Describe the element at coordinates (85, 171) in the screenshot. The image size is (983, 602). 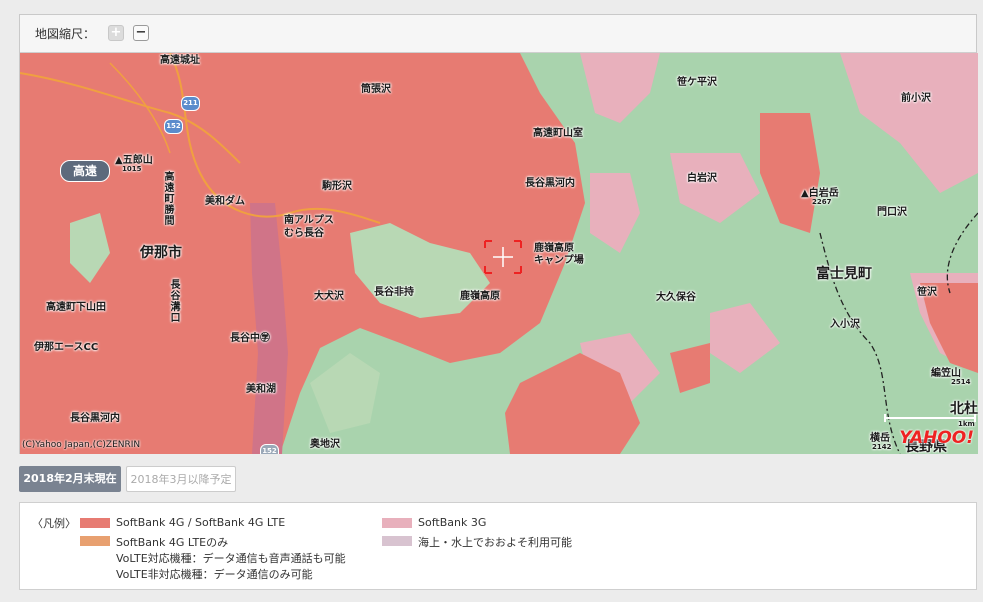
I see `highway-badge: 高遠` at that location.